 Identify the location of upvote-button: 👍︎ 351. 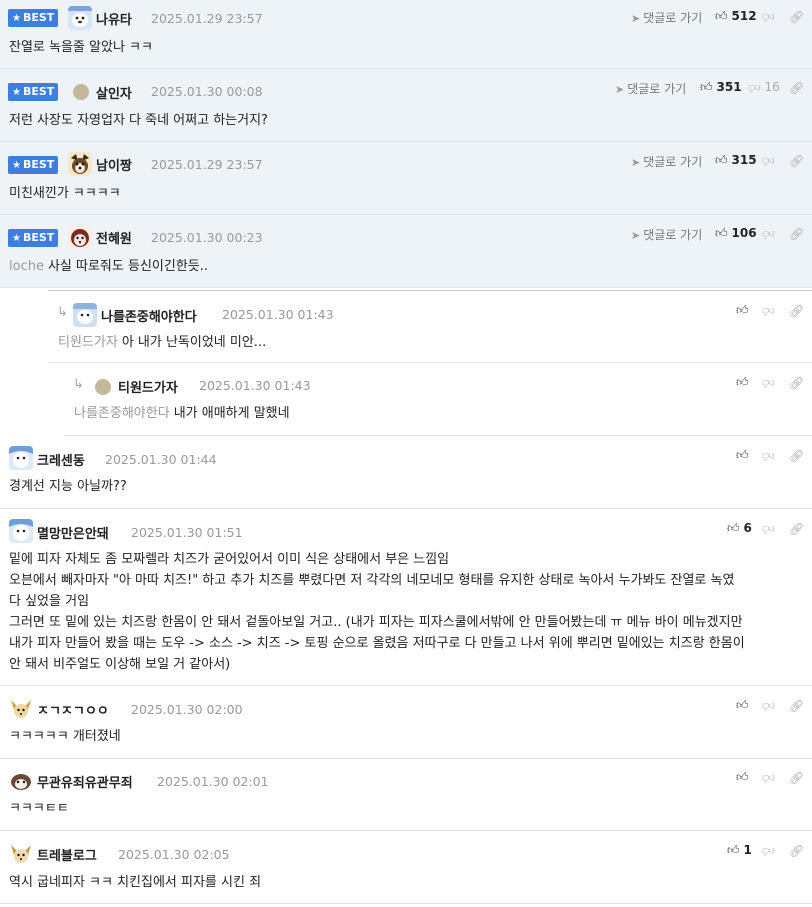
(721, 87).